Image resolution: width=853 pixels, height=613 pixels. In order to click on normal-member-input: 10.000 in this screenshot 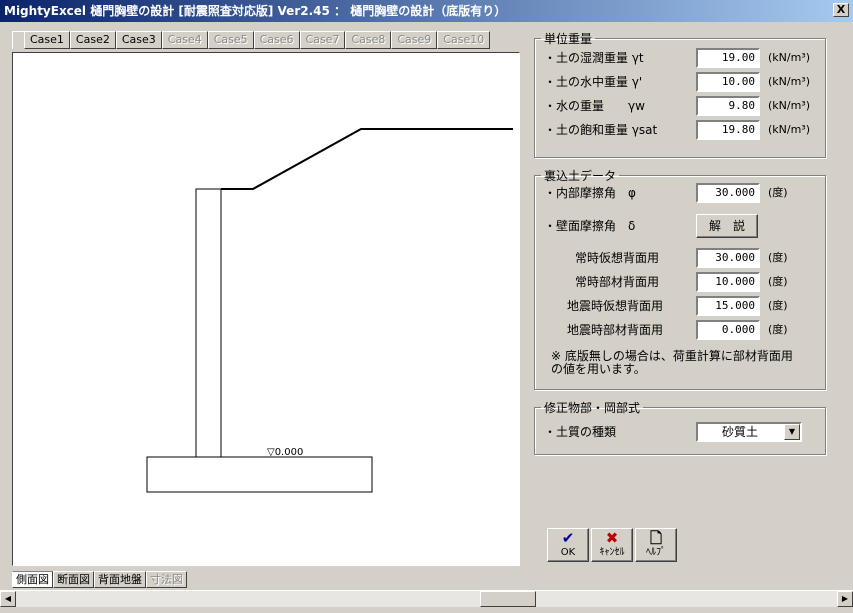, I will do `click(728, 282)`.